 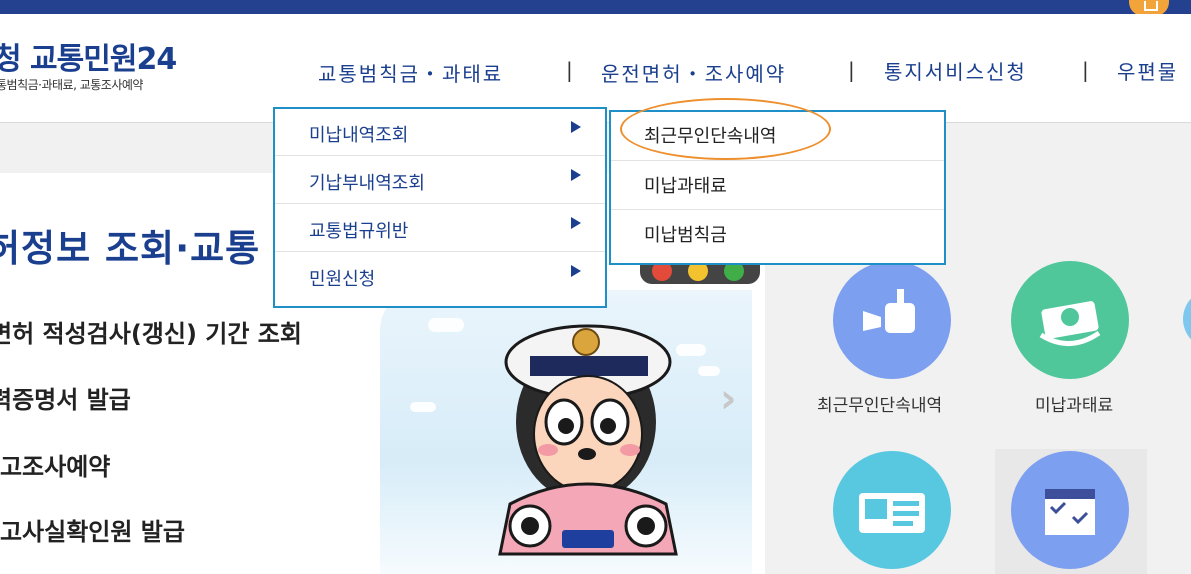 What do you see at coordinates (955, 70) in the screenshot?
I see `gnb-item-notification: 통지서비스신청` at bounding box center [955, 70].